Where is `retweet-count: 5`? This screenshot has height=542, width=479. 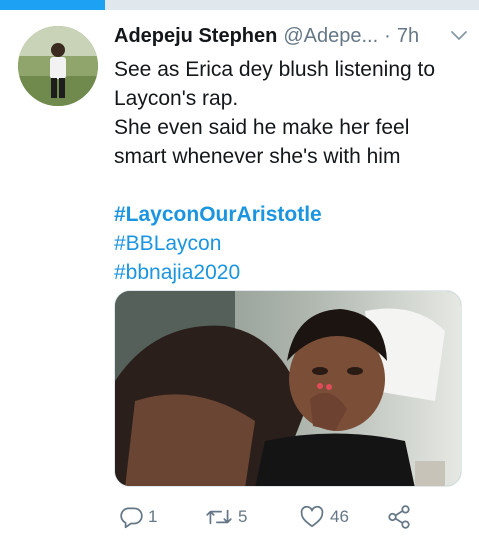 retweet-count: 5 is located at coordinates (243, 516).